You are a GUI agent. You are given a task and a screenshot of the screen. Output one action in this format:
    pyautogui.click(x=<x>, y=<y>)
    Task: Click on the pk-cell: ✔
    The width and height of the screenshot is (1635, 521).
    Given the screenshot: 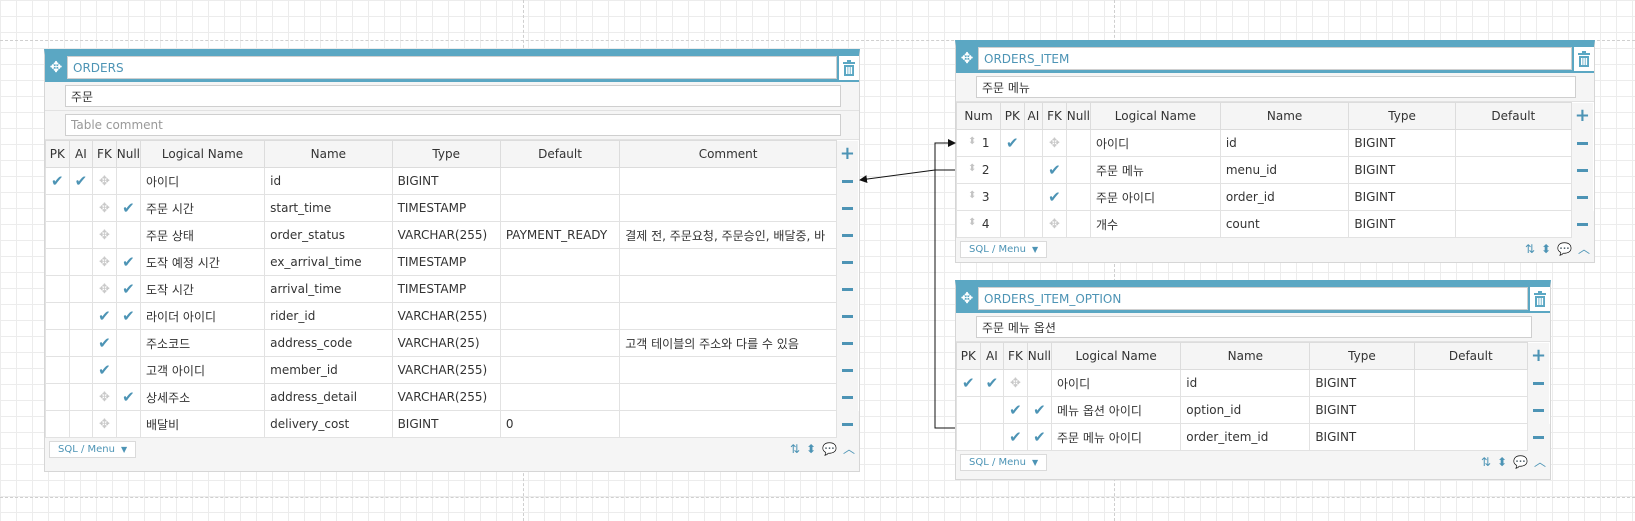 What is the action you would take?
    pyautogui.click(x=57, y=181)
    